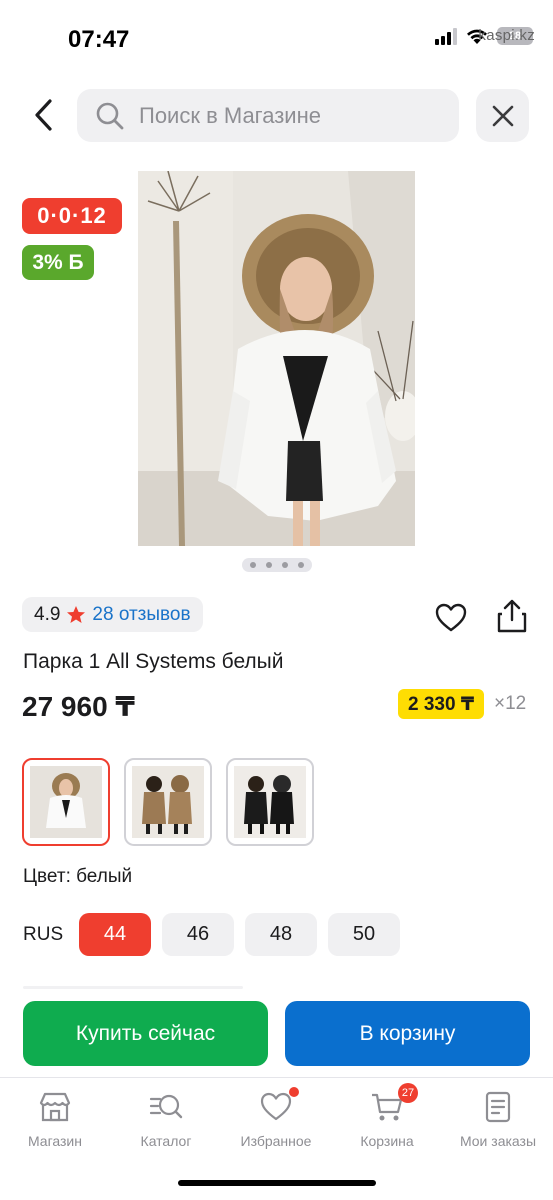 The image size is (553, 1200). I want to click on size-option: 50, so click(364, 934).